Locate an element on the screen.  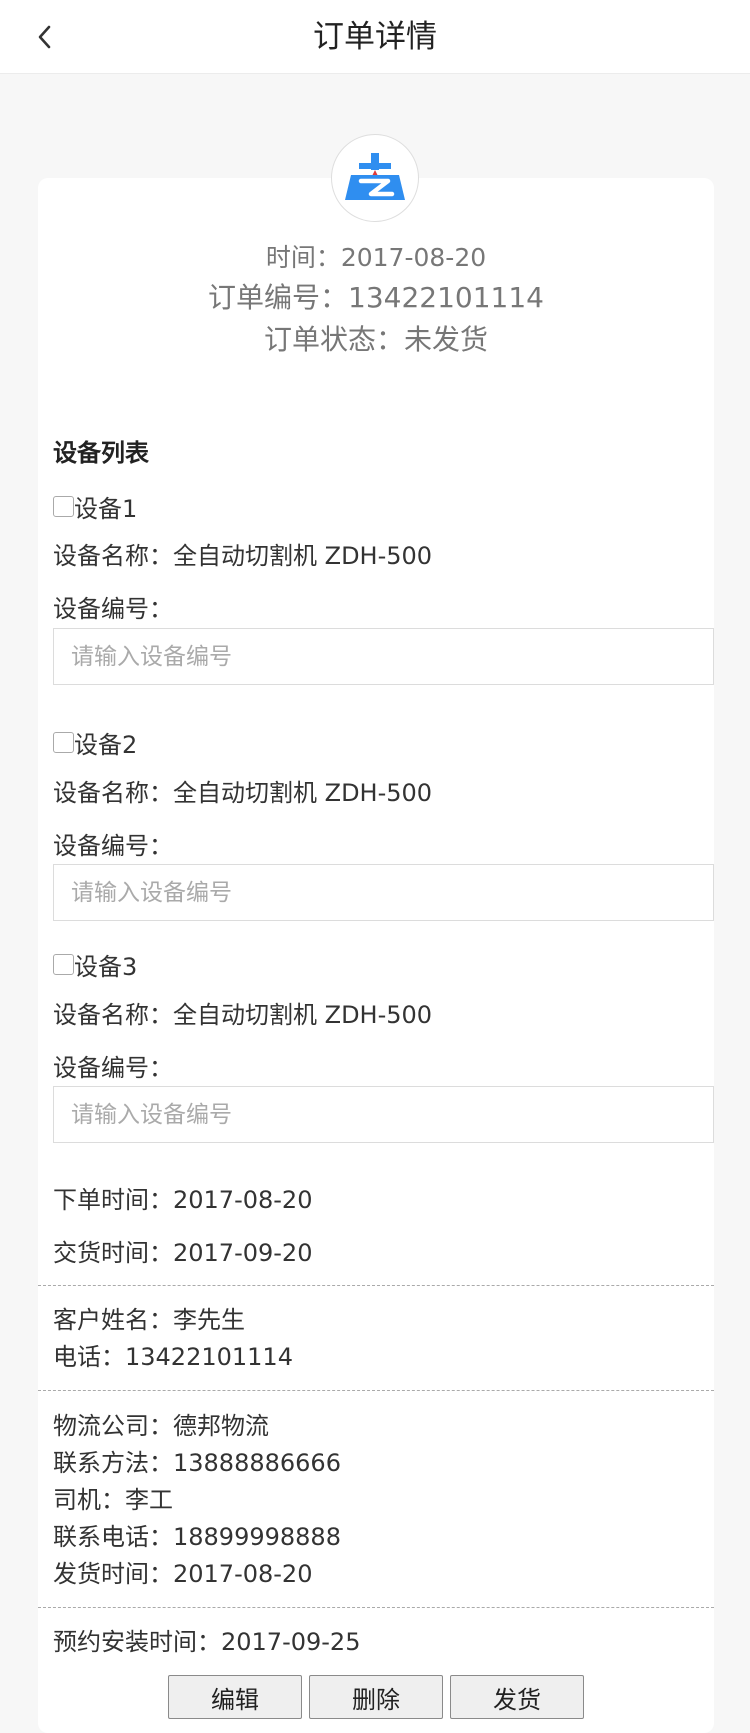
order-status: 订单状态：未发货 is located at coordinates (375, 339).